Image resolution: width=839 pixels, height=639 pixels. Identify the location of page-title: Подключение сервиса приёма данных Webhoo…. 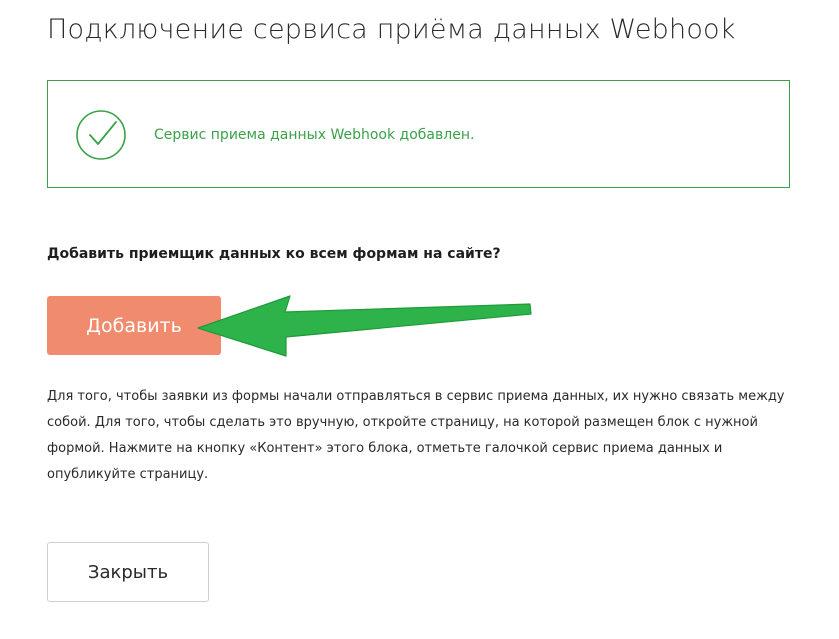
(391, 29).